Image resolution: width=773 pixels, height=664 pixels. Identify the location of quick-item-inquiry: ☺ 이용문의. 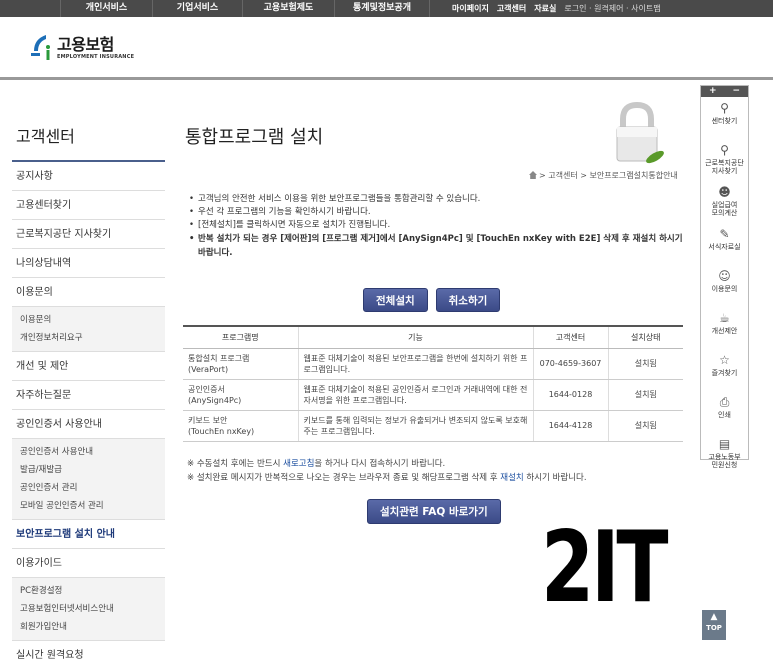
(724, 286).